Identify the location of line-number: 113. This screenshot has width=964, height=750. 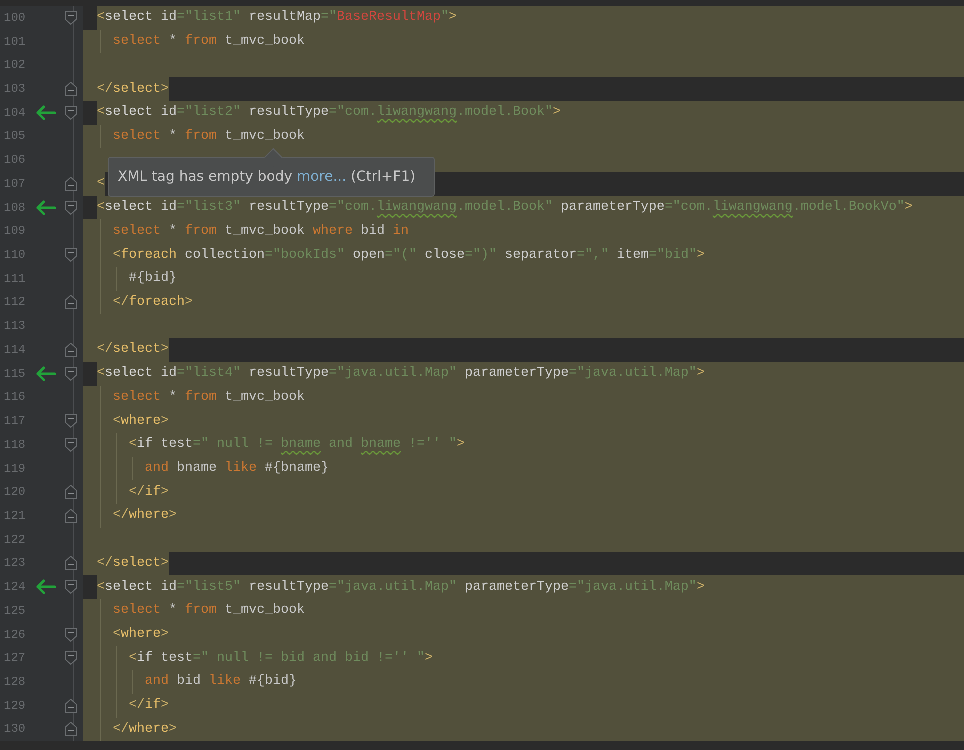
(15, 326).